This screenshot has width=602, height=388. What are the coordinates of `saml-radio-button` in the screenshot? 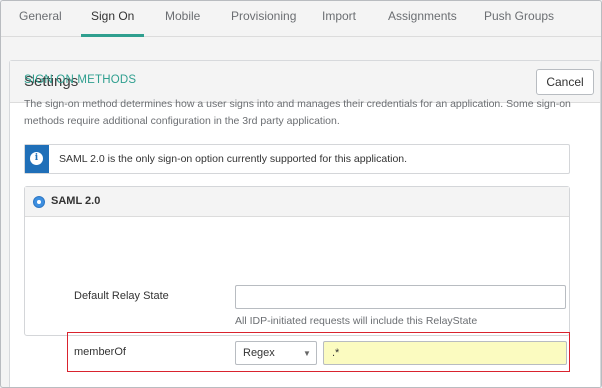 It's located at (39, 202).